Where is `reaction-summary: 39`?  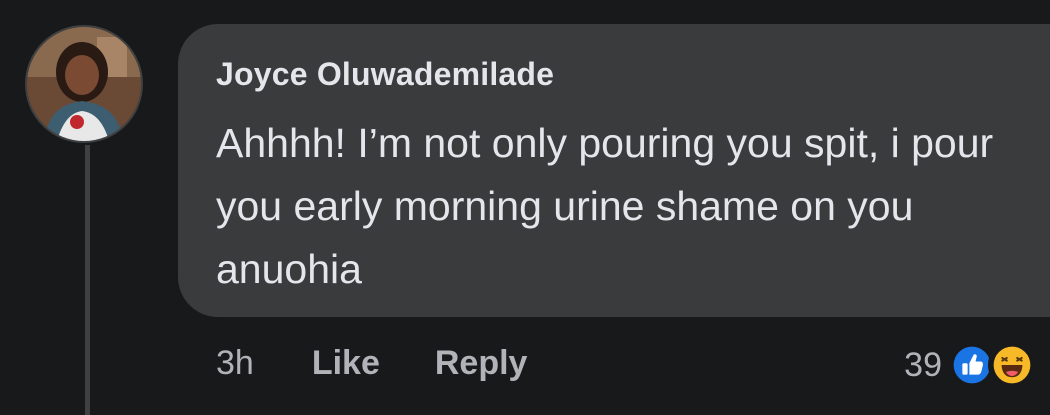
reaction-summary: 39 is located at coordinates (970, 365).